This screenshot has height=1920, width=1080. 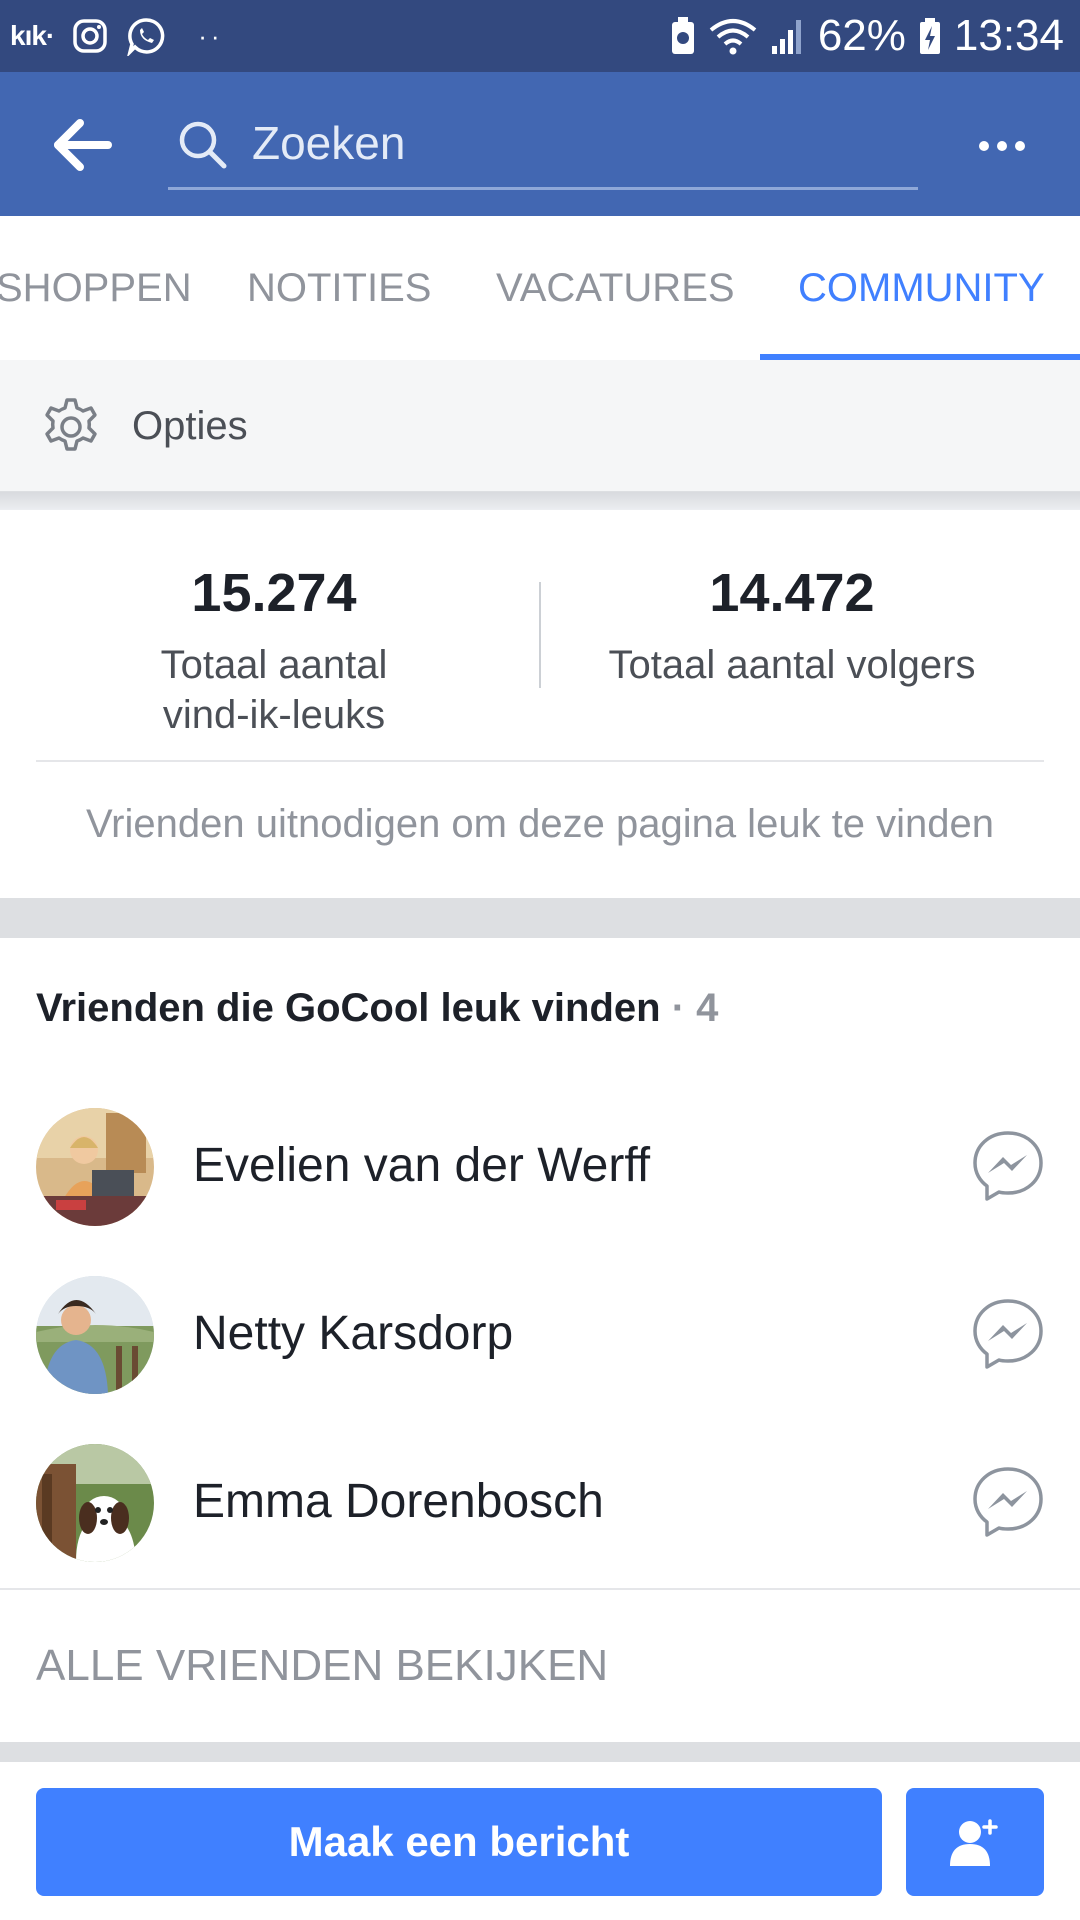 I want to click on tab-notities: NOTITIES, so click(x=339, y=288).